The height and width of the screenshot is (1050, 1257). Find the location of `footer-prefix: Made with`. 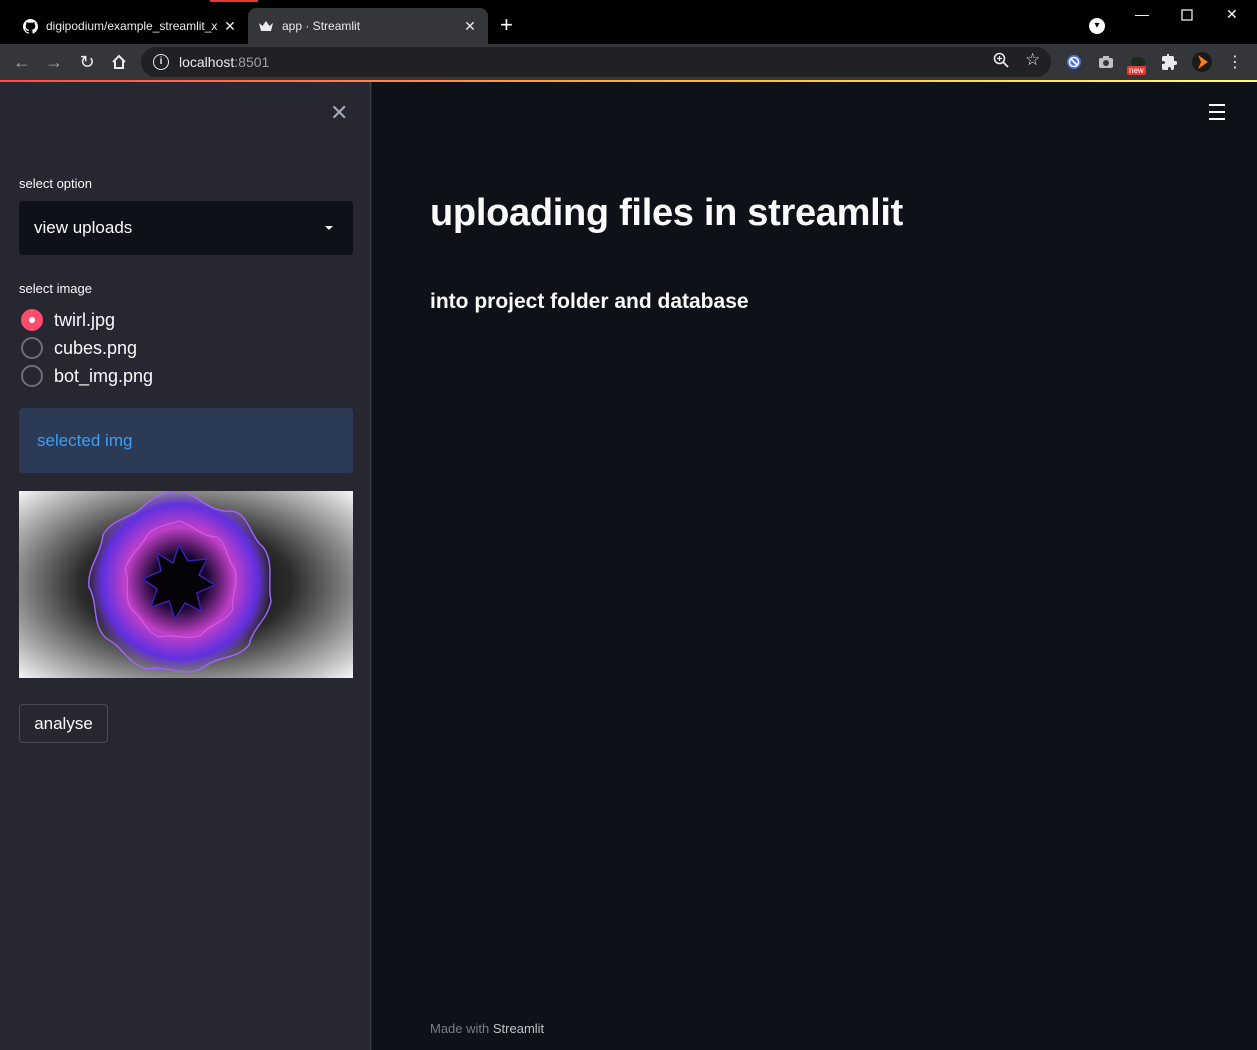

footer-prefix: Made with is located at coordinates (461, 1028).